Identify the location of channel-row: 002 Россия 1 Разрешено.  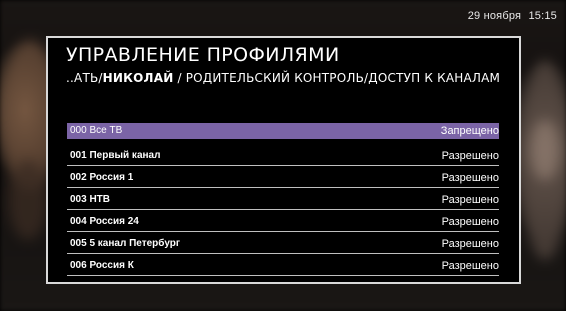
(283, 177).